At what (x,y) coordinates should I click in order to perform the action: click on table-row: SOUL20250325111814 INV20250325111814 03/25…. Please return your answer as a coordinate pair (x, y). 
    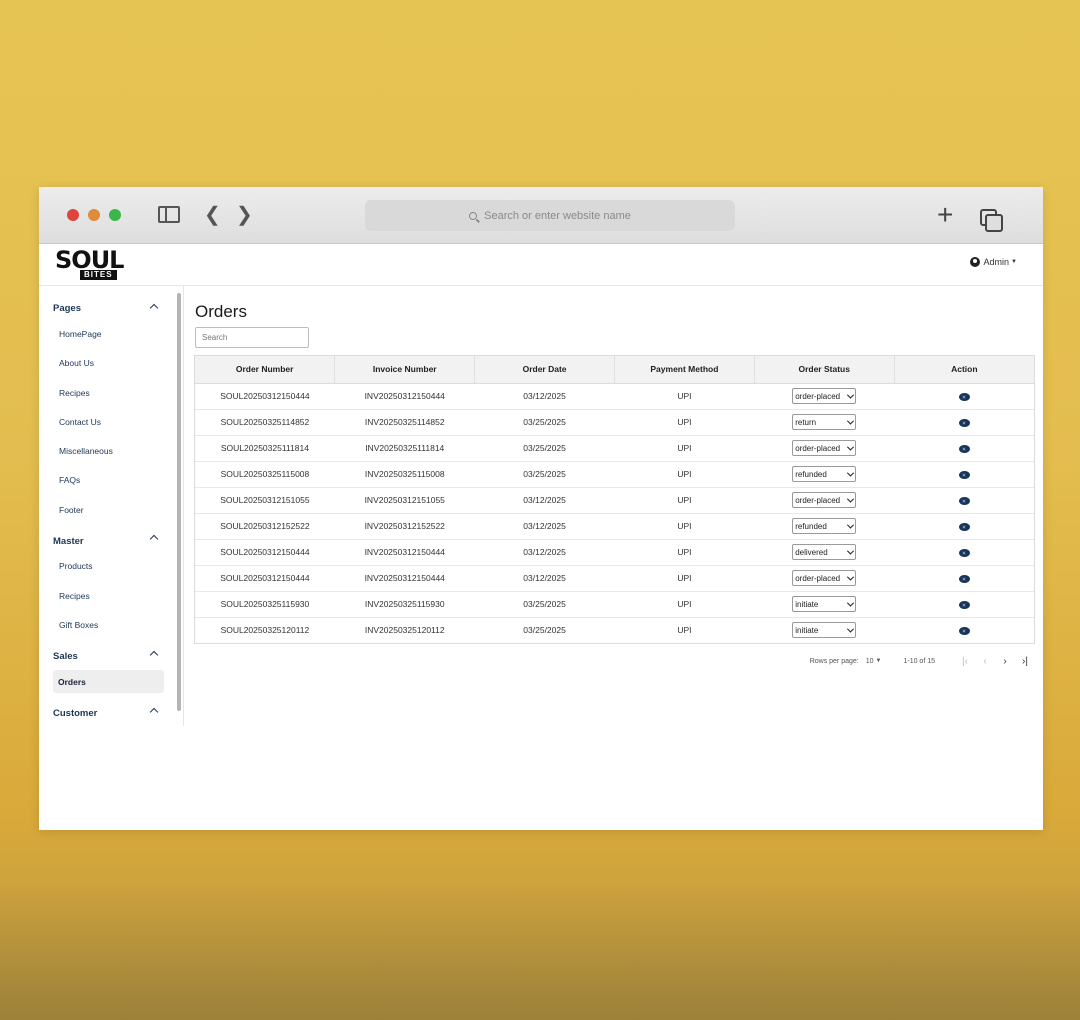
    Looking at the image, I should click on (614, 448).